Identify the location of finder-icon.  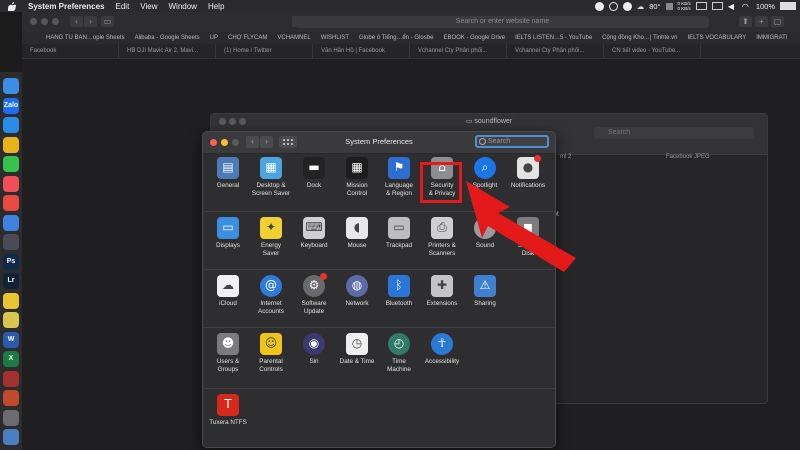
(11, 86).